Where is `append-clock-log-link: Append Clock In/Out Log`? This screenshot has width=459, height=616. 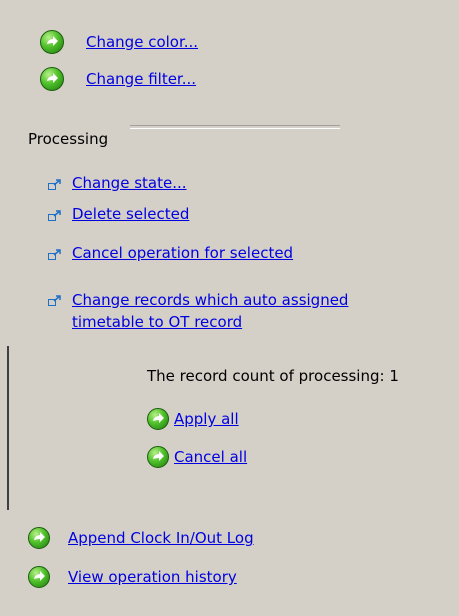
append-clock-log-link: Append Clock In/Out Log is located at coordinates (161, 538).